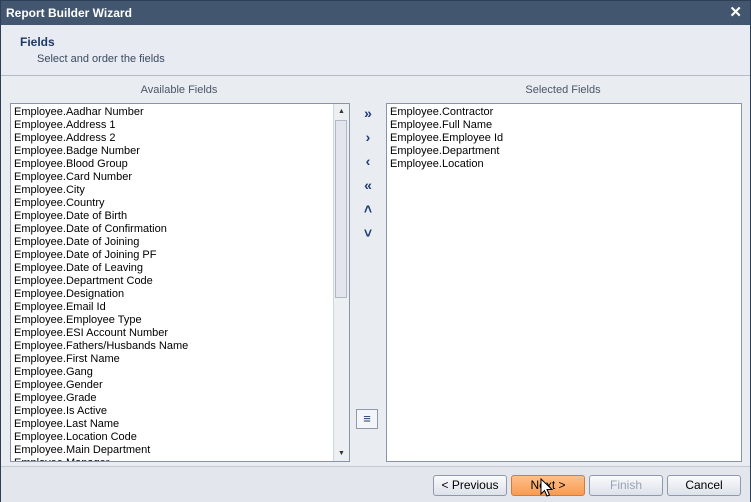 This screenshot has width=751, height=502. What do you see at coordinates (375, 50) in the screenshot?
I see `wizard-header: Fields Select and order the fields` at bounding box center [375, 50].